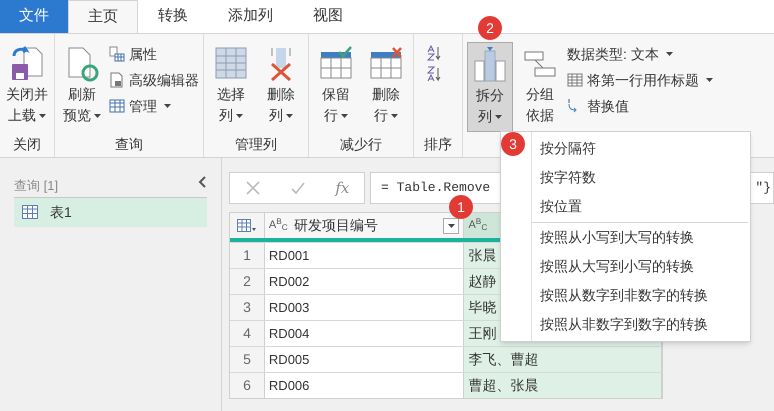  What do you see at coordinates (247, 225) in the screenshot?
I see `table-menu-icon` at bounding box center [247, 225].